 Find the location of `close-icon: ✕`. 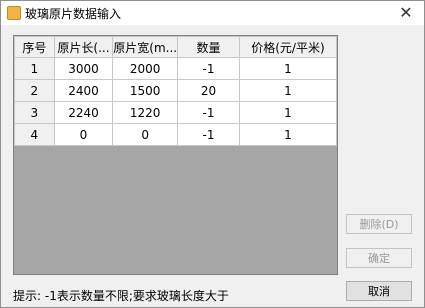

close-icon: ✕ is located at coordinates (406, 13).